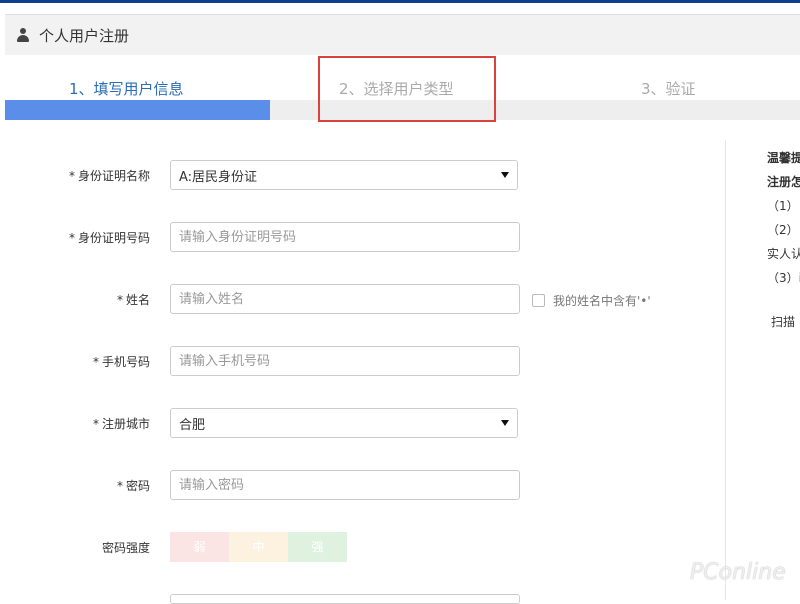 This screenshot has width=800, height=604. I want to click on id-type-select: A:居民身份证, so click(344, 175).